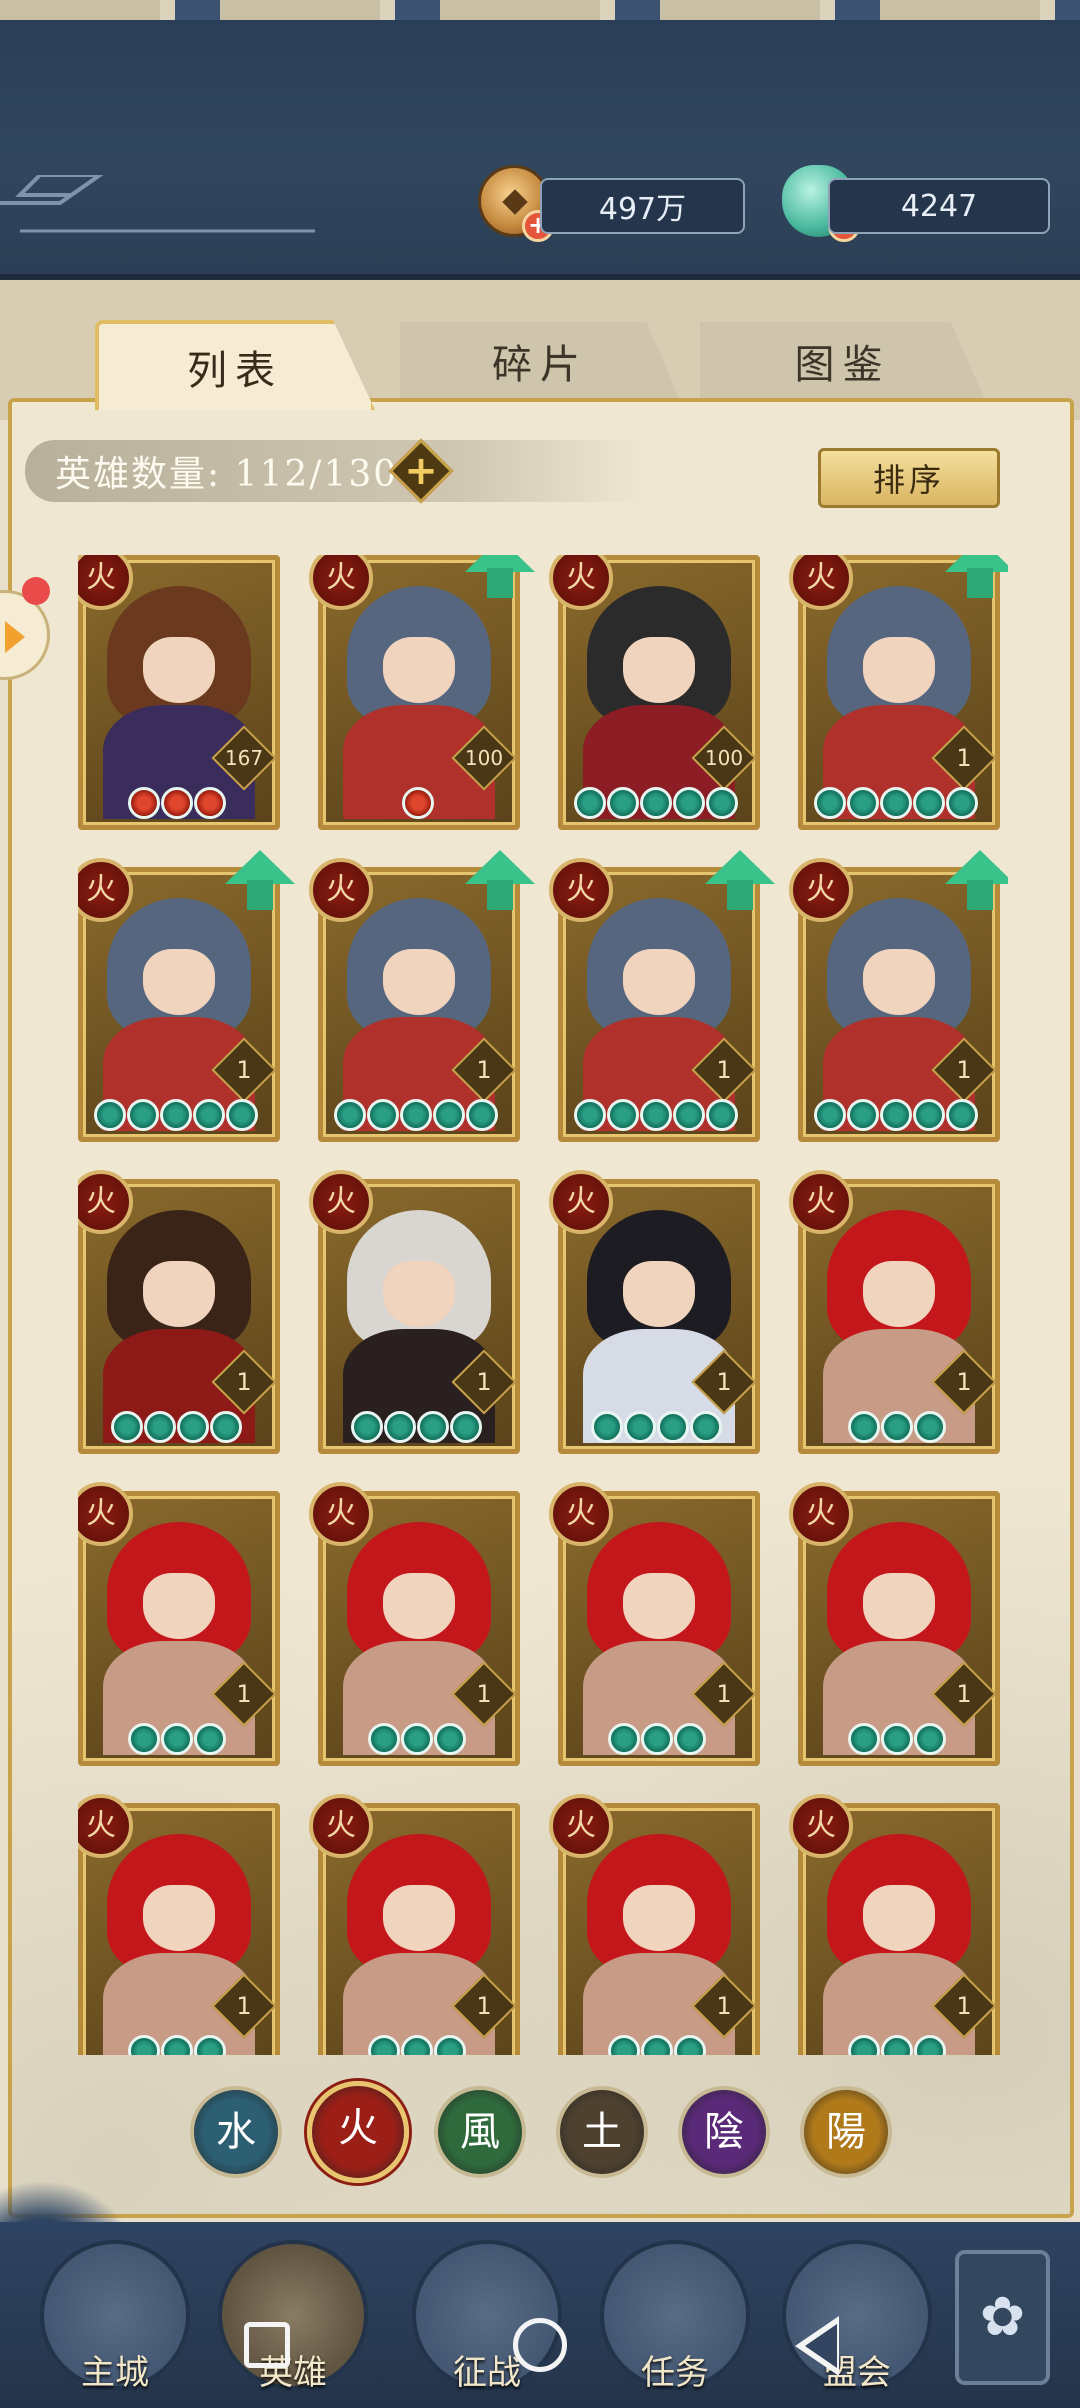 The image size is (1080, 2408). Describe the element at coordinates (939, 206) in the screenshot. I see `jade-value: 4247` at that location.